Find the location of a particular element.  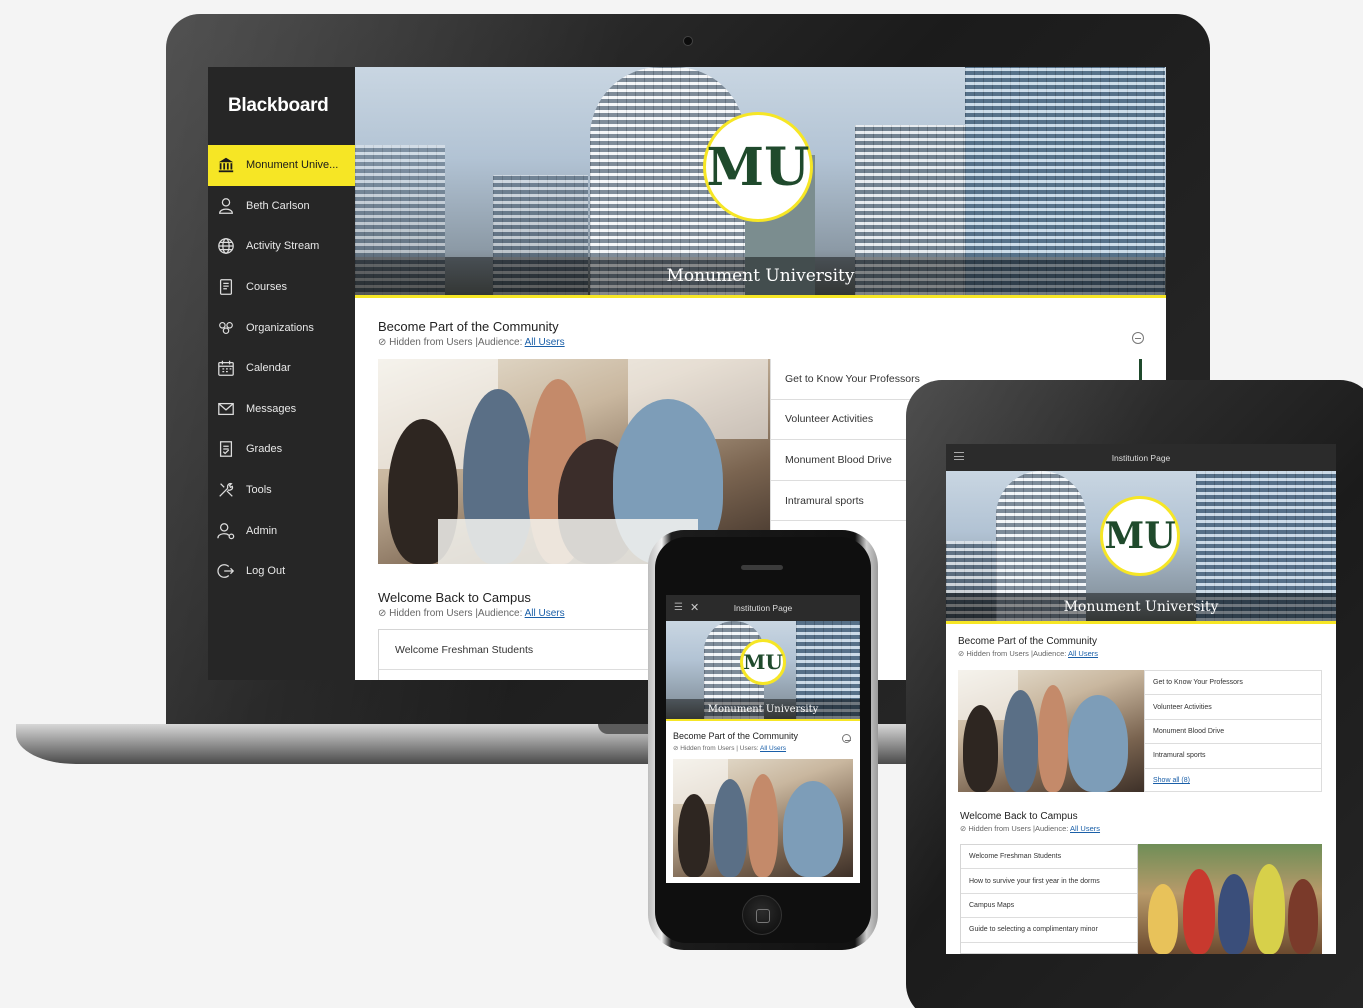

sidebar-item-label: Log Out is located at coordinates (266, 571).